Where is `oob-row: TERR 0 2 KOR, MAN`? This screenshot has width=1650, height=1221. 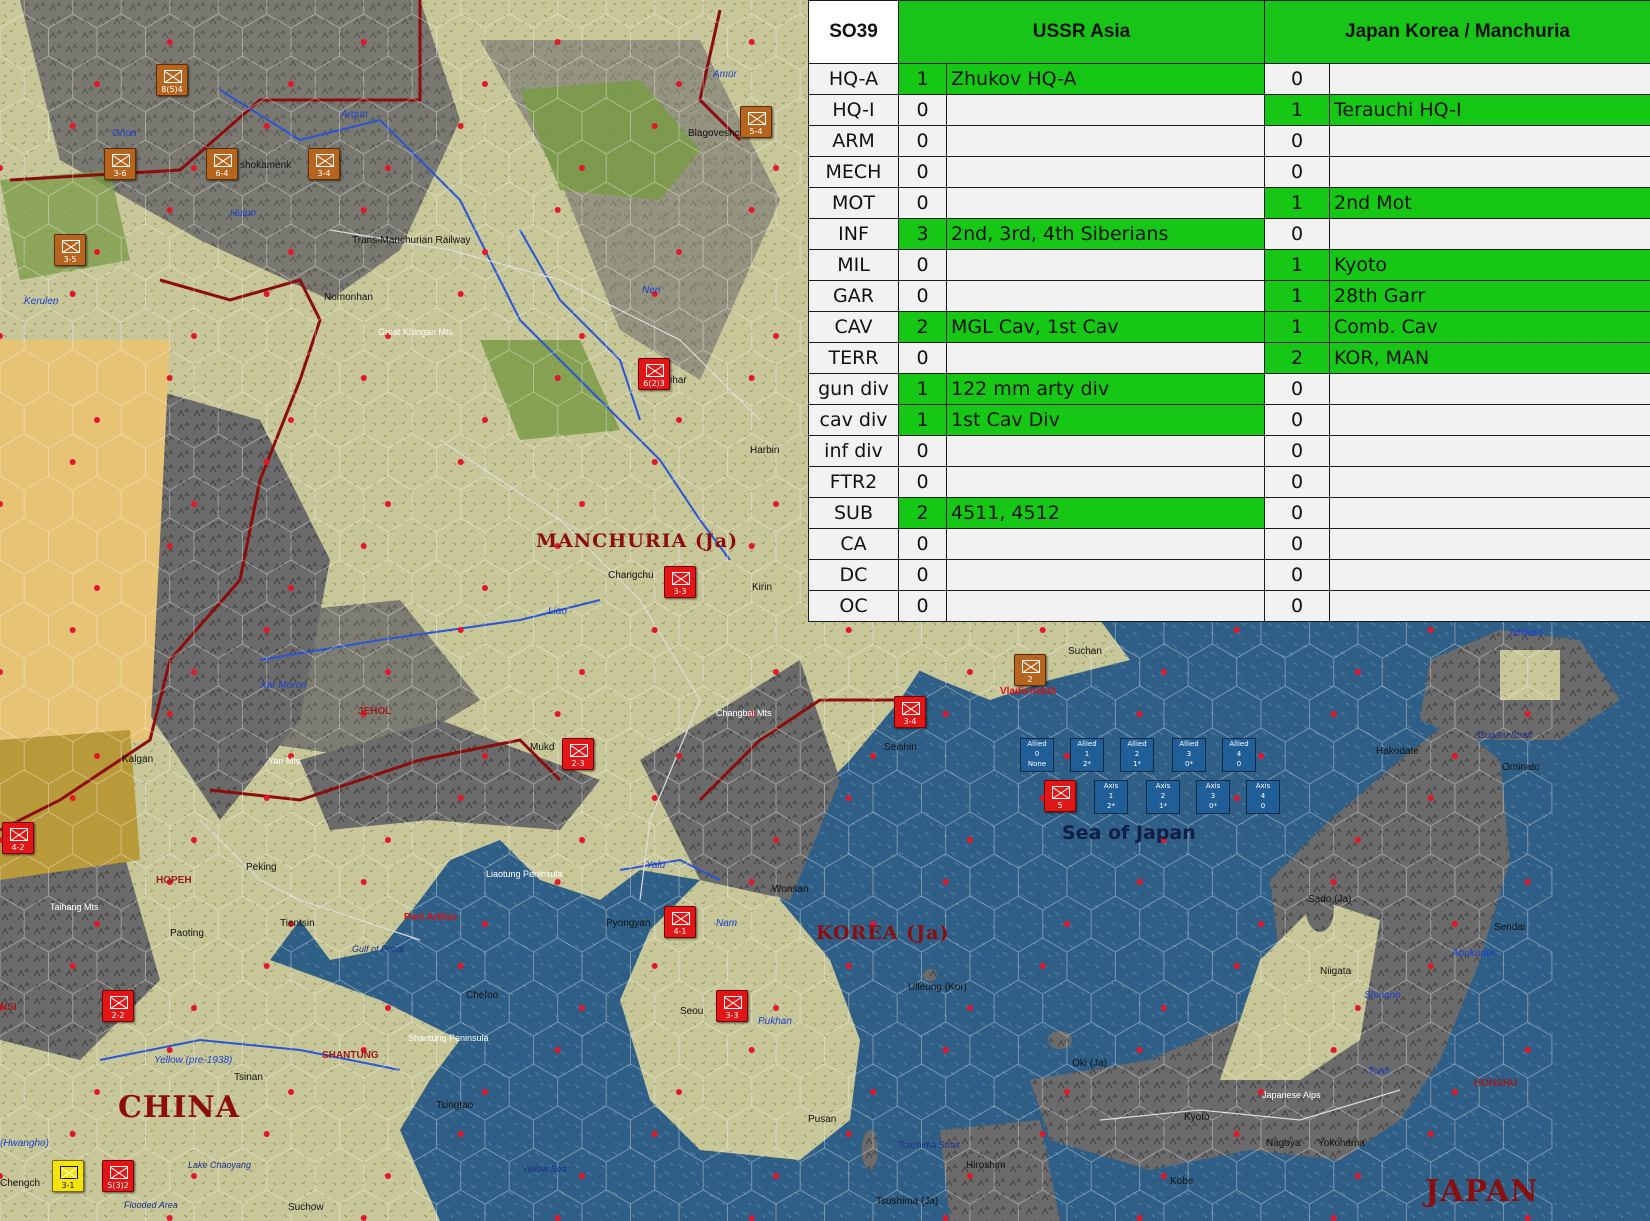
oob-row: TERR 0 2 KOR, MAN is located at coordinates (1229, 358).